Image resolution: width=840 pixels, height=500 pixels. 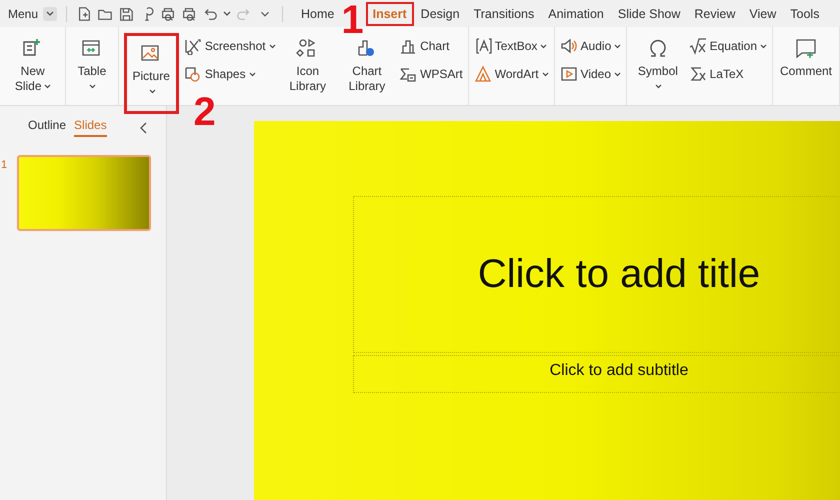 What do you see at coordinates (804, 14) in the screenshot?
I see `ribbon-tab: Tools` at bounding box center [804, 14].